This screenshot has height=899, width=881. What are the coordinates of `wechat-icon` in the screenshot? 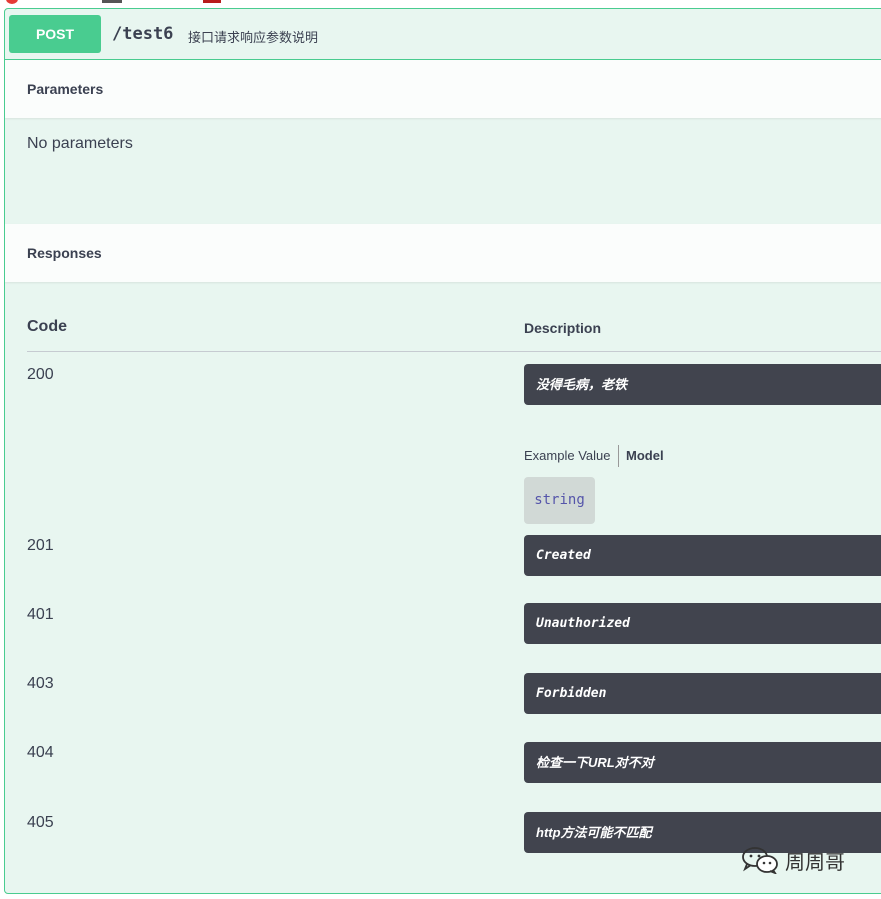 It's located at (760, 860).